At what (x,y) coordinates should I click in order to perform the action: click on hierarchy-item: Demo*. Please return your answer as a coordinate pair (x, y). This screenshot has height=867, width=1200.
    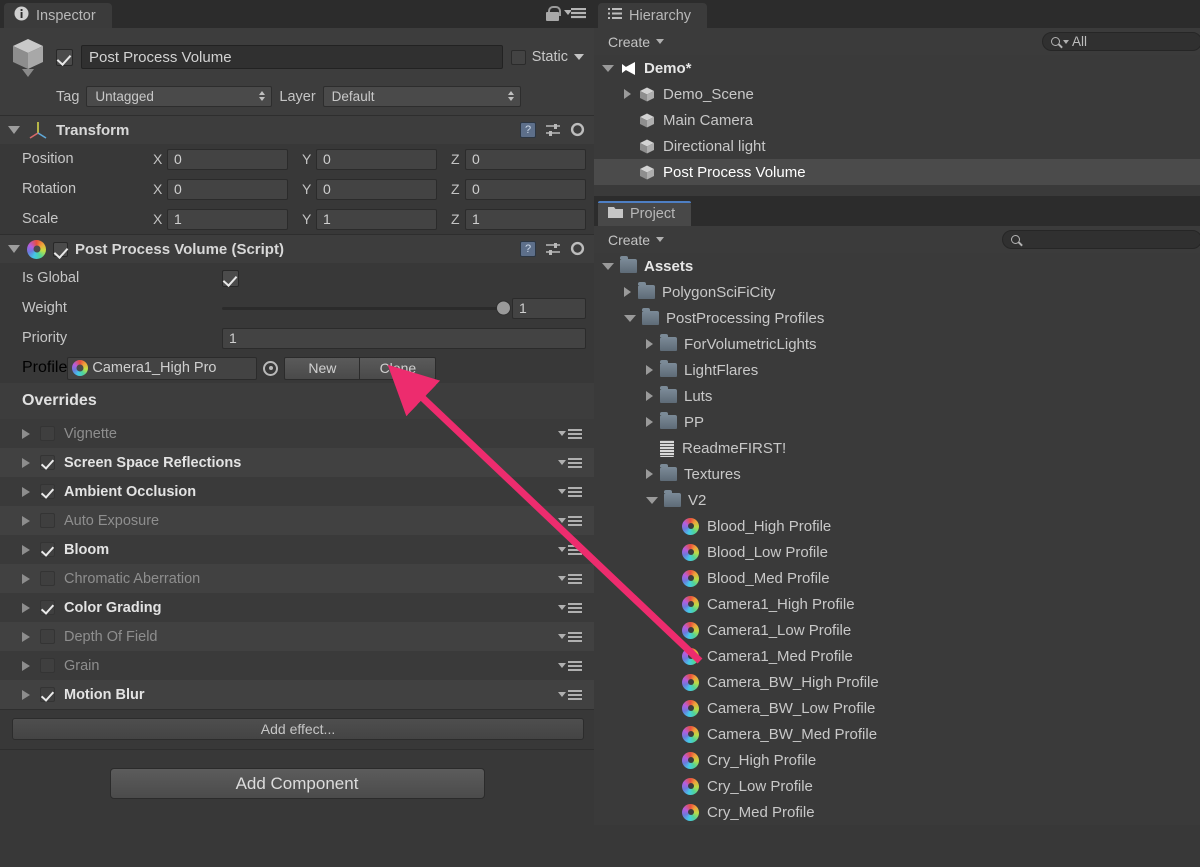
    Looking at the image, I should click on (897, 68).